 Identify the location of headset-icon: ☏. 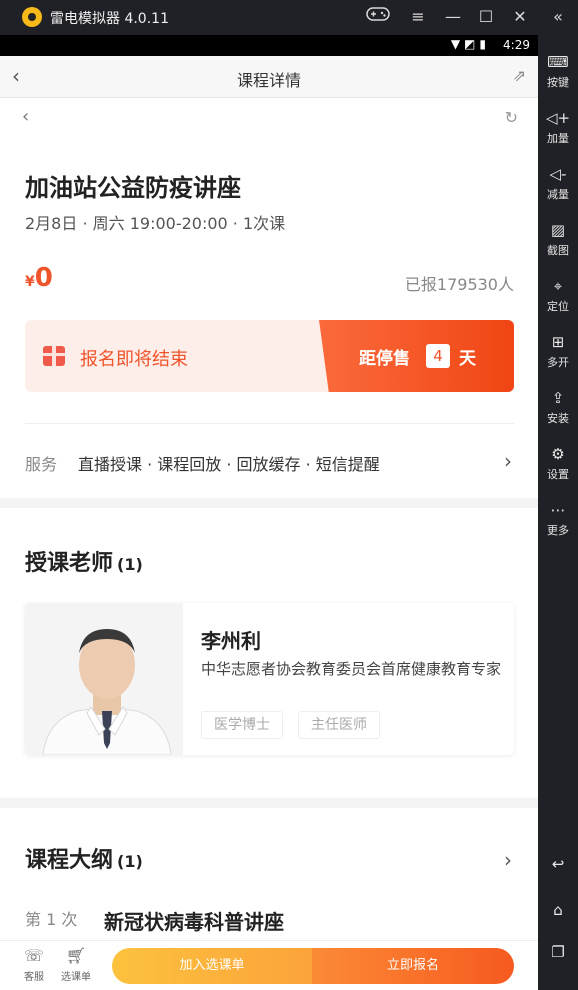
(33, 955).